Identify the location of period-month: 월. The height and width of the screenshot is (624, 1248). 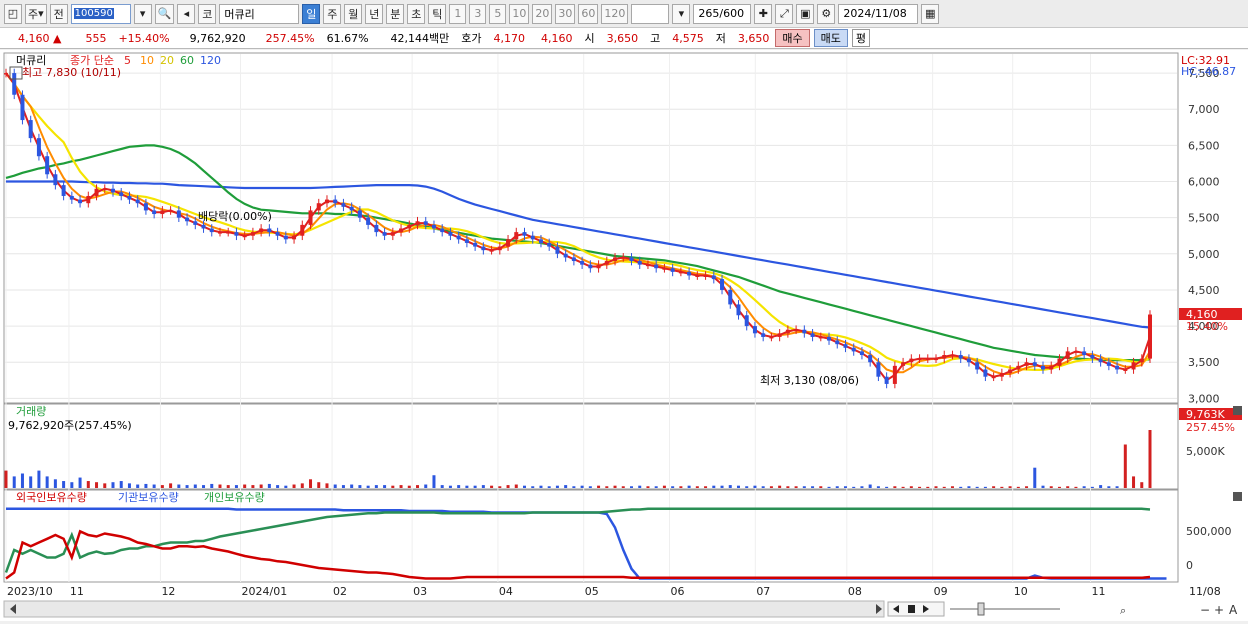
(353, 13).